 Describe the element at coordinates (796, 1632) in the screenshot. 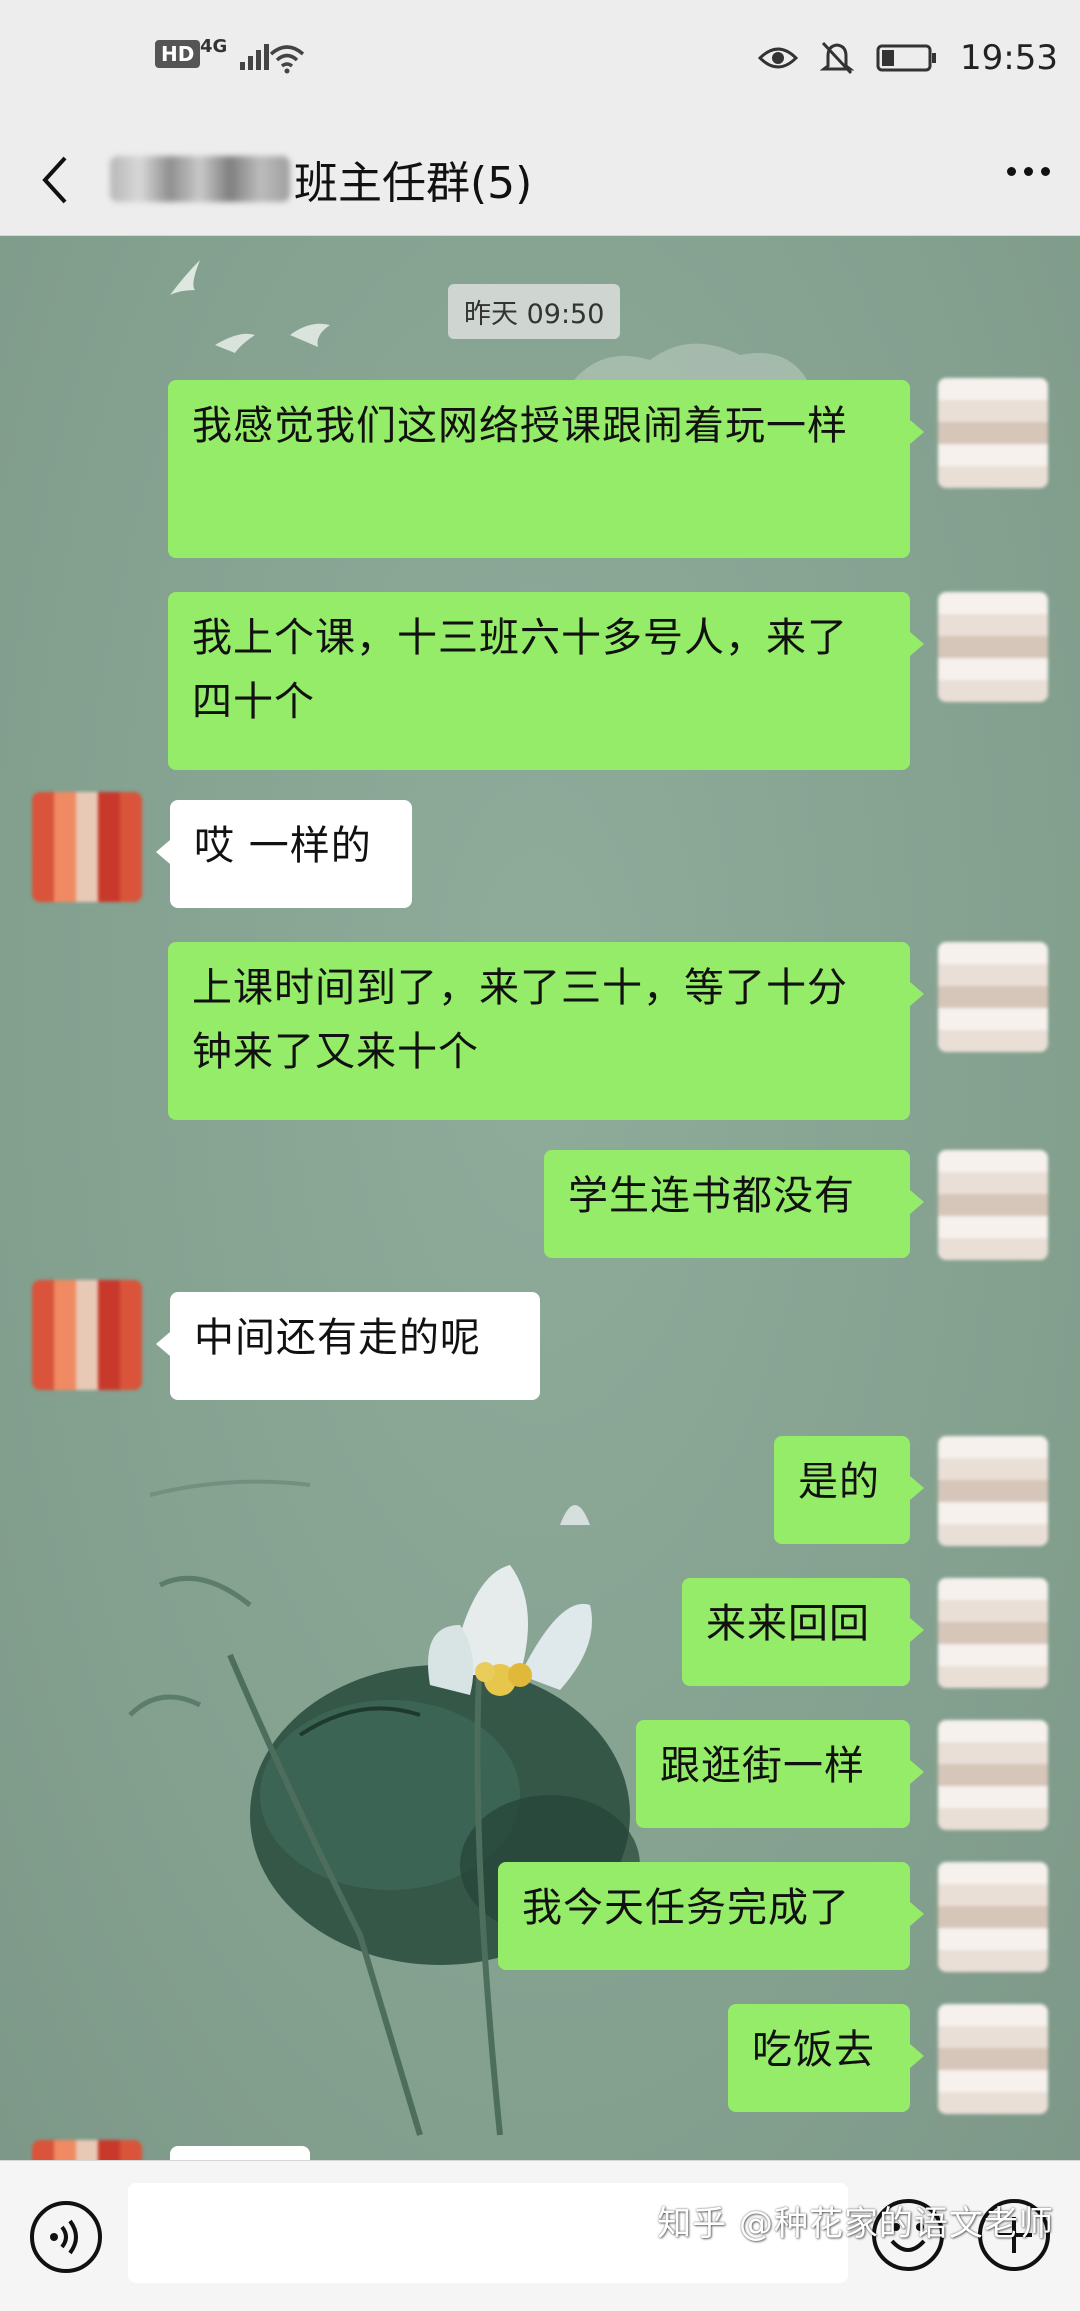

I see `message-bubble: 来来回回` at that location.